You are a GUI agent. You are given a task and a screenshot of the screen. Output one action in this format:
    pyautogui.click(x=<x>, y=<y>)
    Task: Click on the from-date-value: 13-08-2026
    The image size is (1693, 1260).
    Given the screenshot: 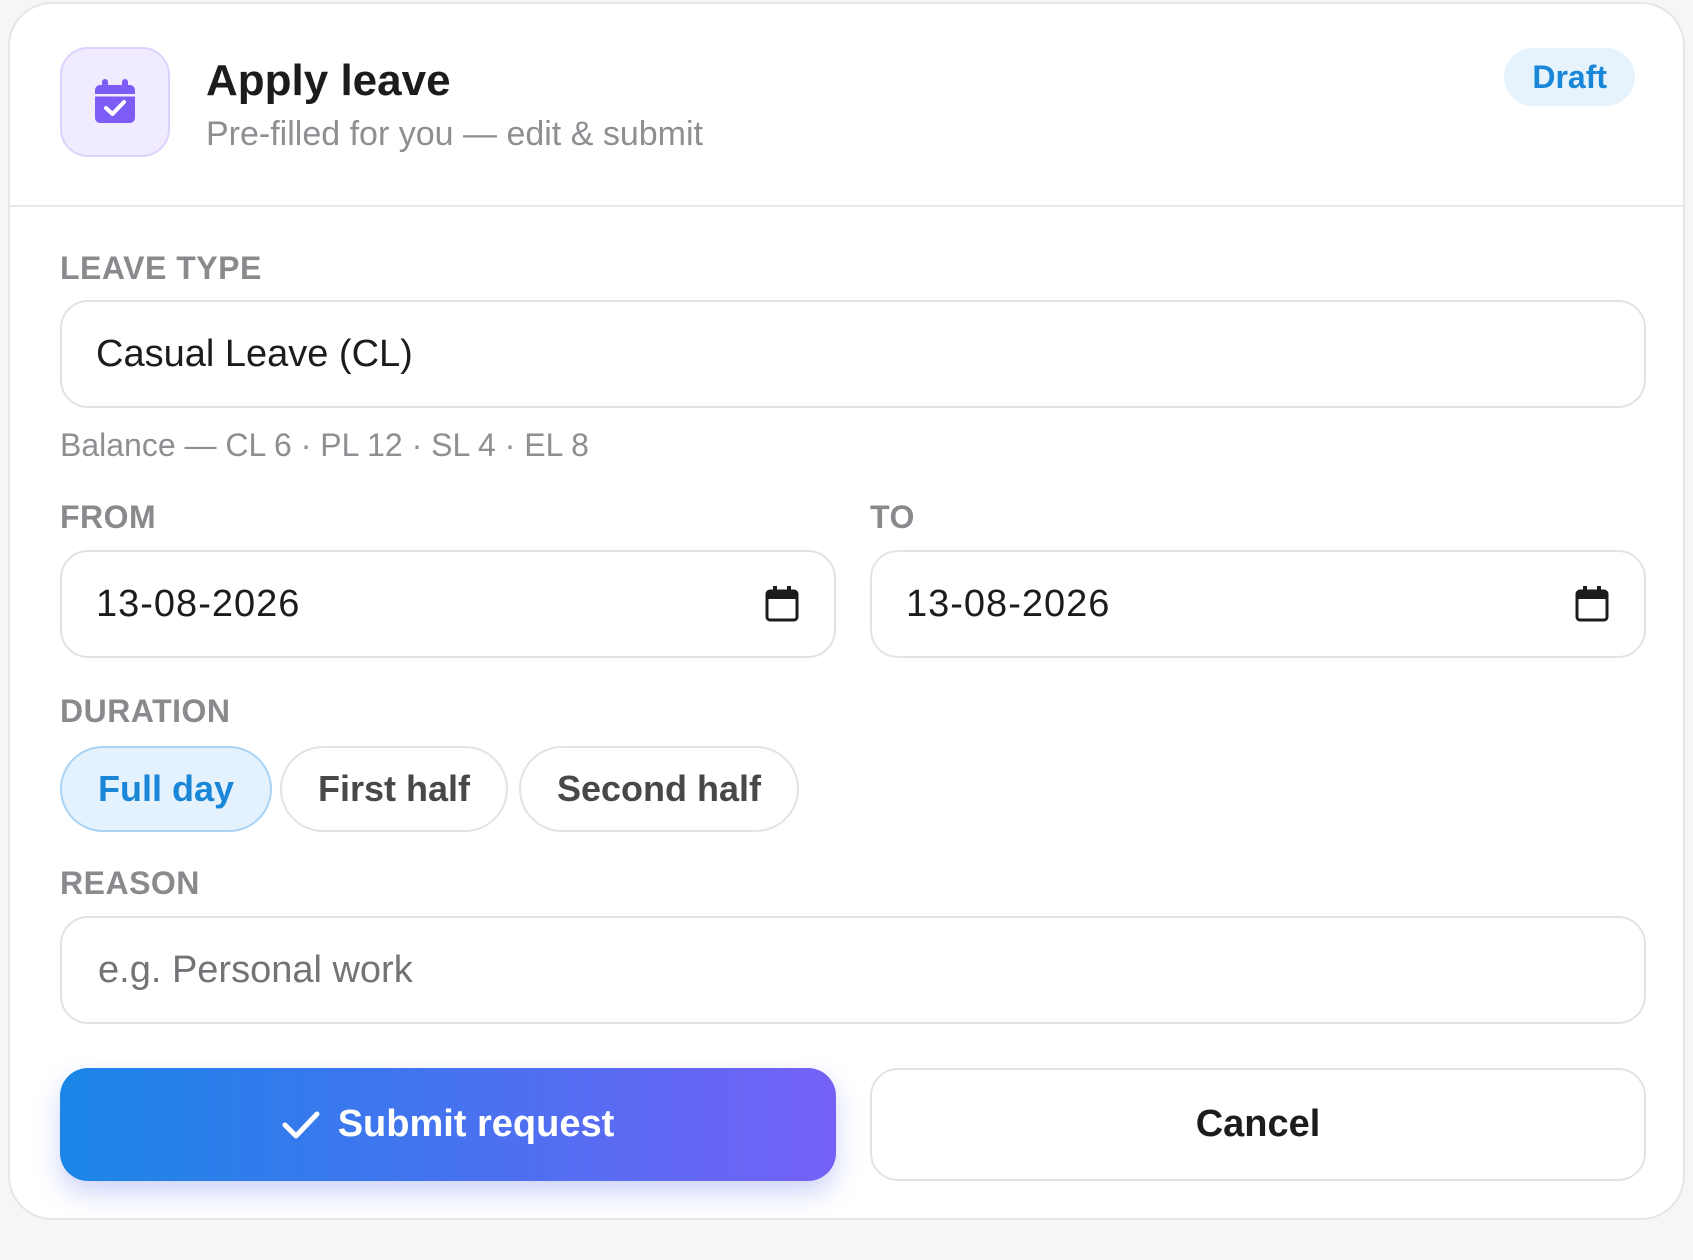 What is the action you would take?
    pyautogui.click(x=198, y=603)
    